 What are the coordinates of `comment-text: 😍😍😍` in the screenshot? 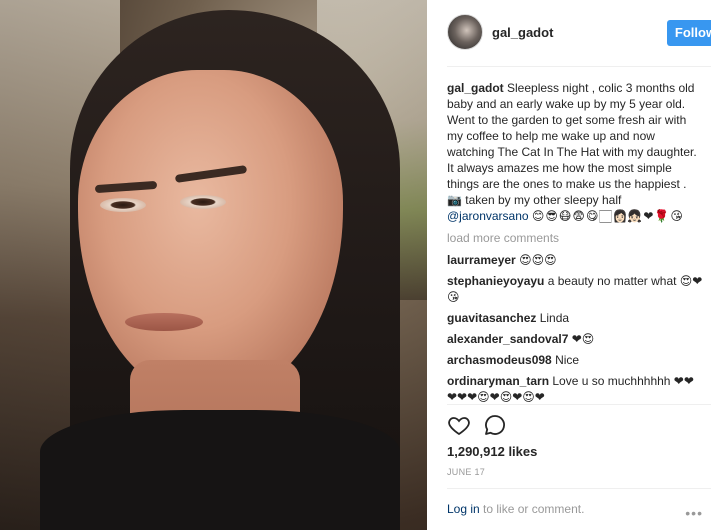 It's located at (538, 260).